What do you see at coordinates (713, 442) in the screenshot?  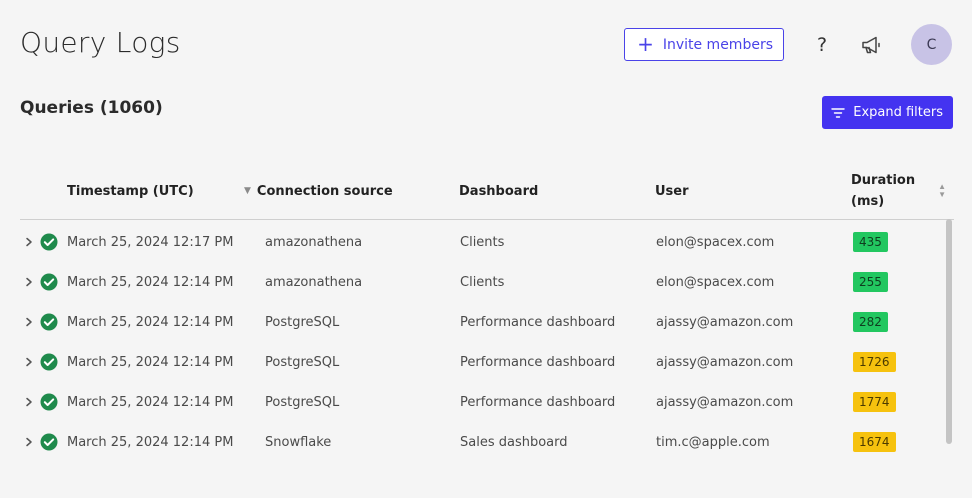 I see `cell-user: tim.c@apple.com` at bounding box center [713, 442].